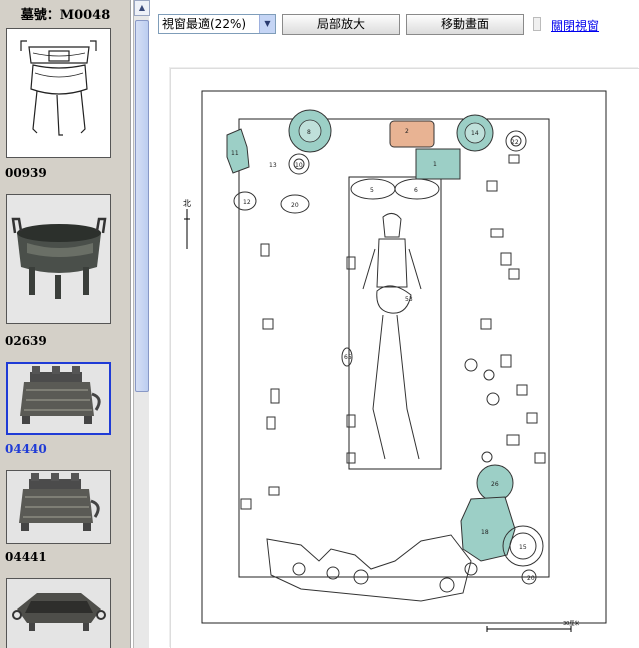 The image size is (639, 648). What do you see at coordinates (26, 173) in the screenshot?
I see `thumbnail-label: 00939` at bounding box center [26, 173].